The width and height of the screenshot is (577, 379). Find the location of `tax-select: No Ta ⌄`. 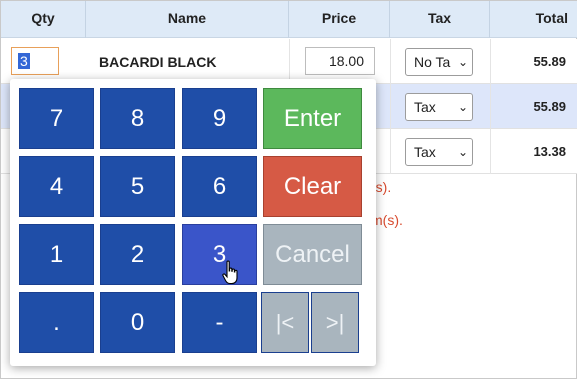

tax-select: No Ta ⌄ is located at coordinates (439, 62).